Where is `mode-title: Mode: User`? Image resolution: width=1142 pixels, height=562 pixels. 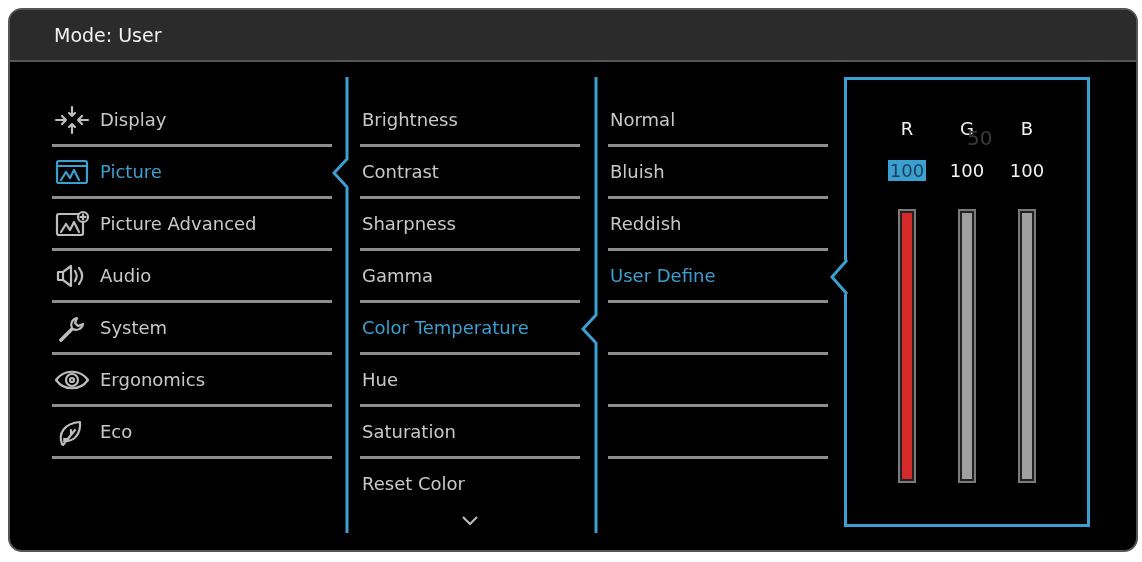 mode-title: Mode: User is located at coordinates (108, 35).